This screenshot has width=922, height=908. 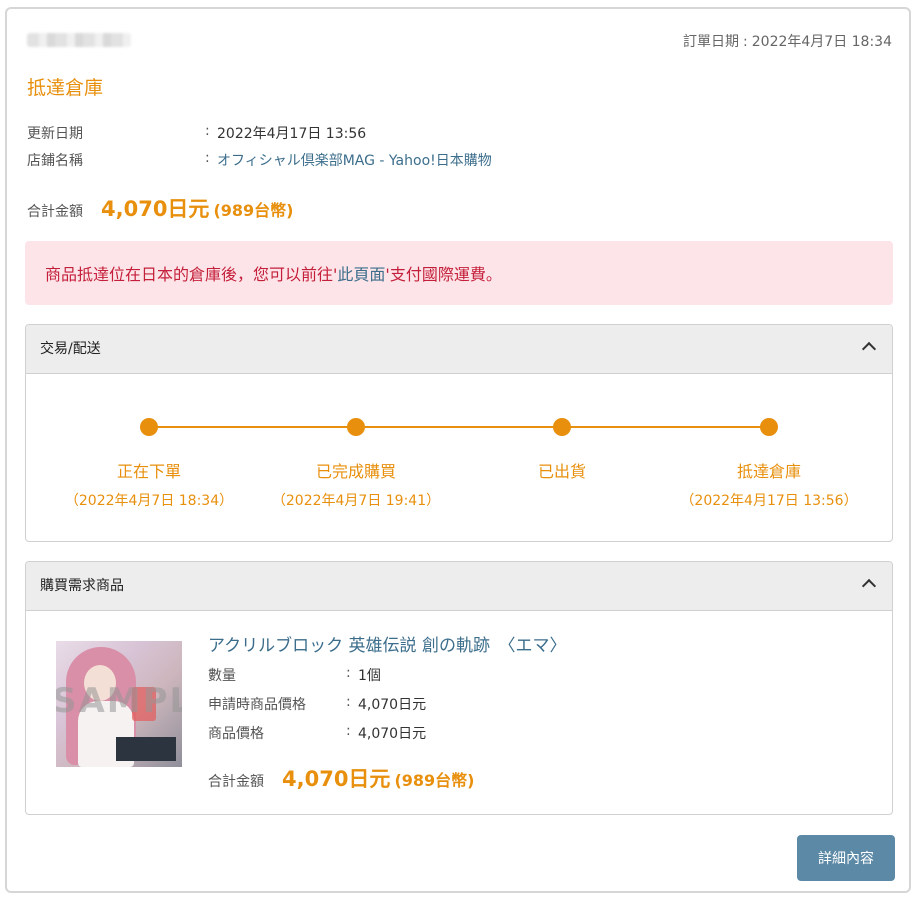 I want to click on product-image: SAMPLE, so click(x=119, y=704).